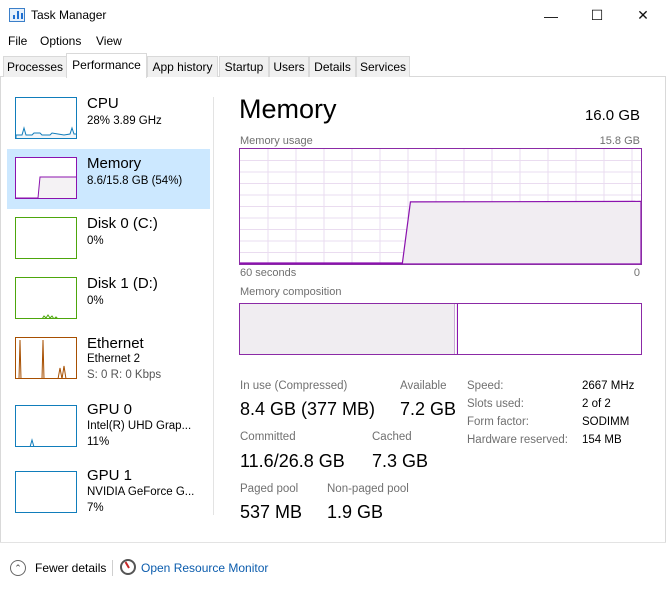 The height and width of the screenshot is (593, 666). I want to click on memory-composition-bar, so click(440, 329).